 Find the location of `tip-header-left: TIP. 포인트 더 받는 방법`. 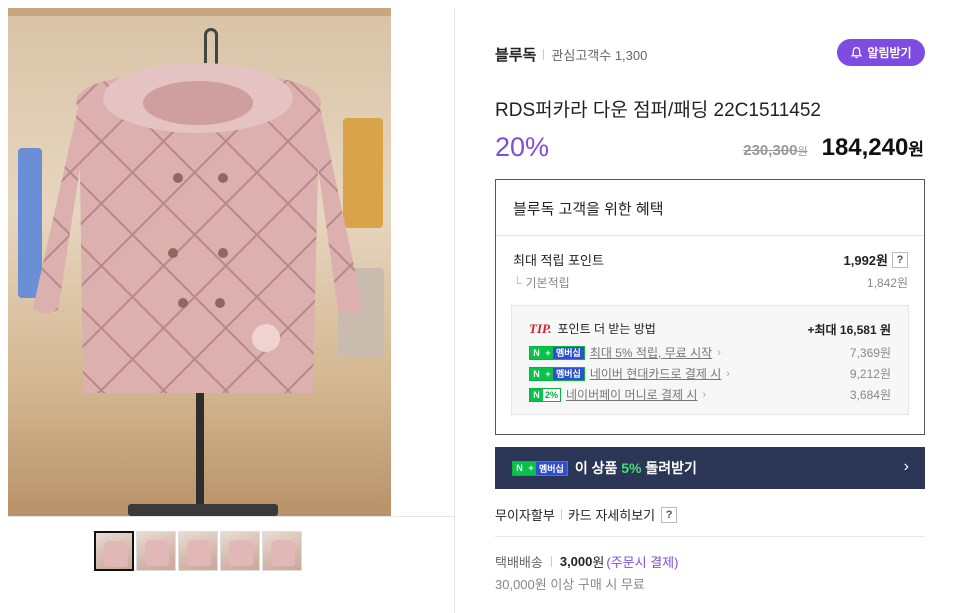

tip-header-left: TIP. 포인트 더 받는 방법 is located at coordinates (592, 329).